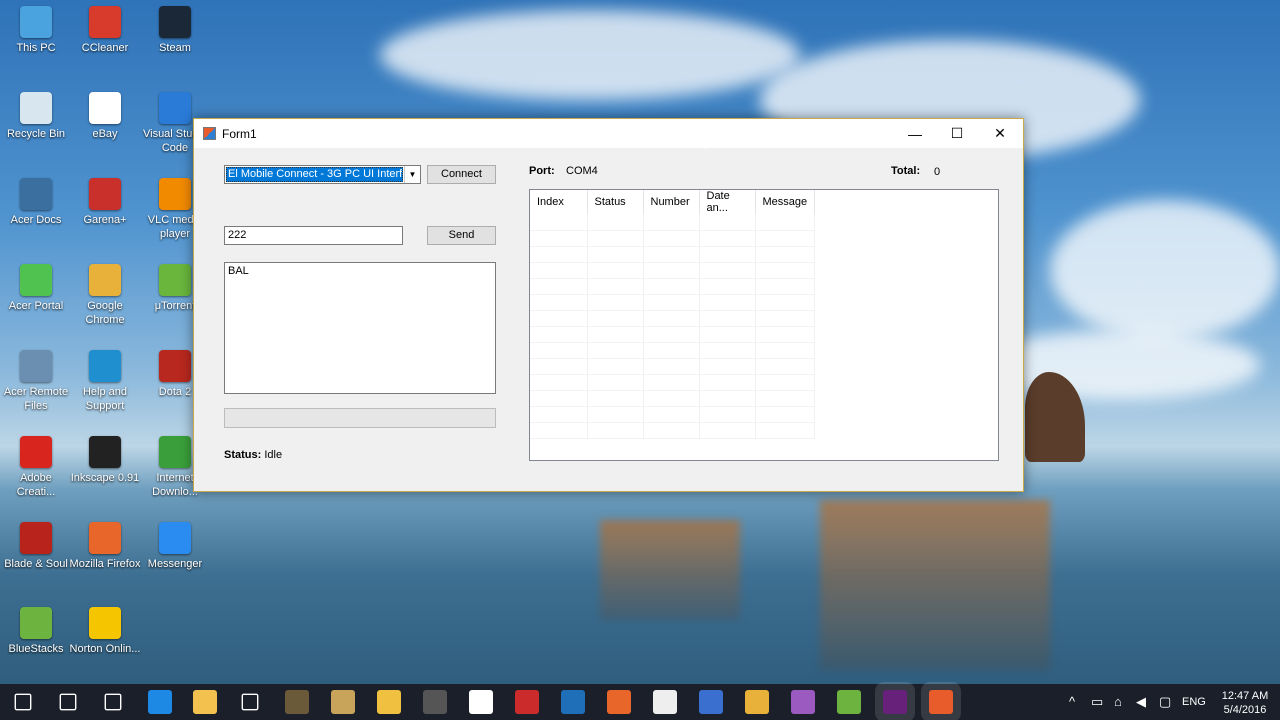 This screenshot has height=720, width=1280. I want to click on maximize-button: ☐, so click(957, 133).